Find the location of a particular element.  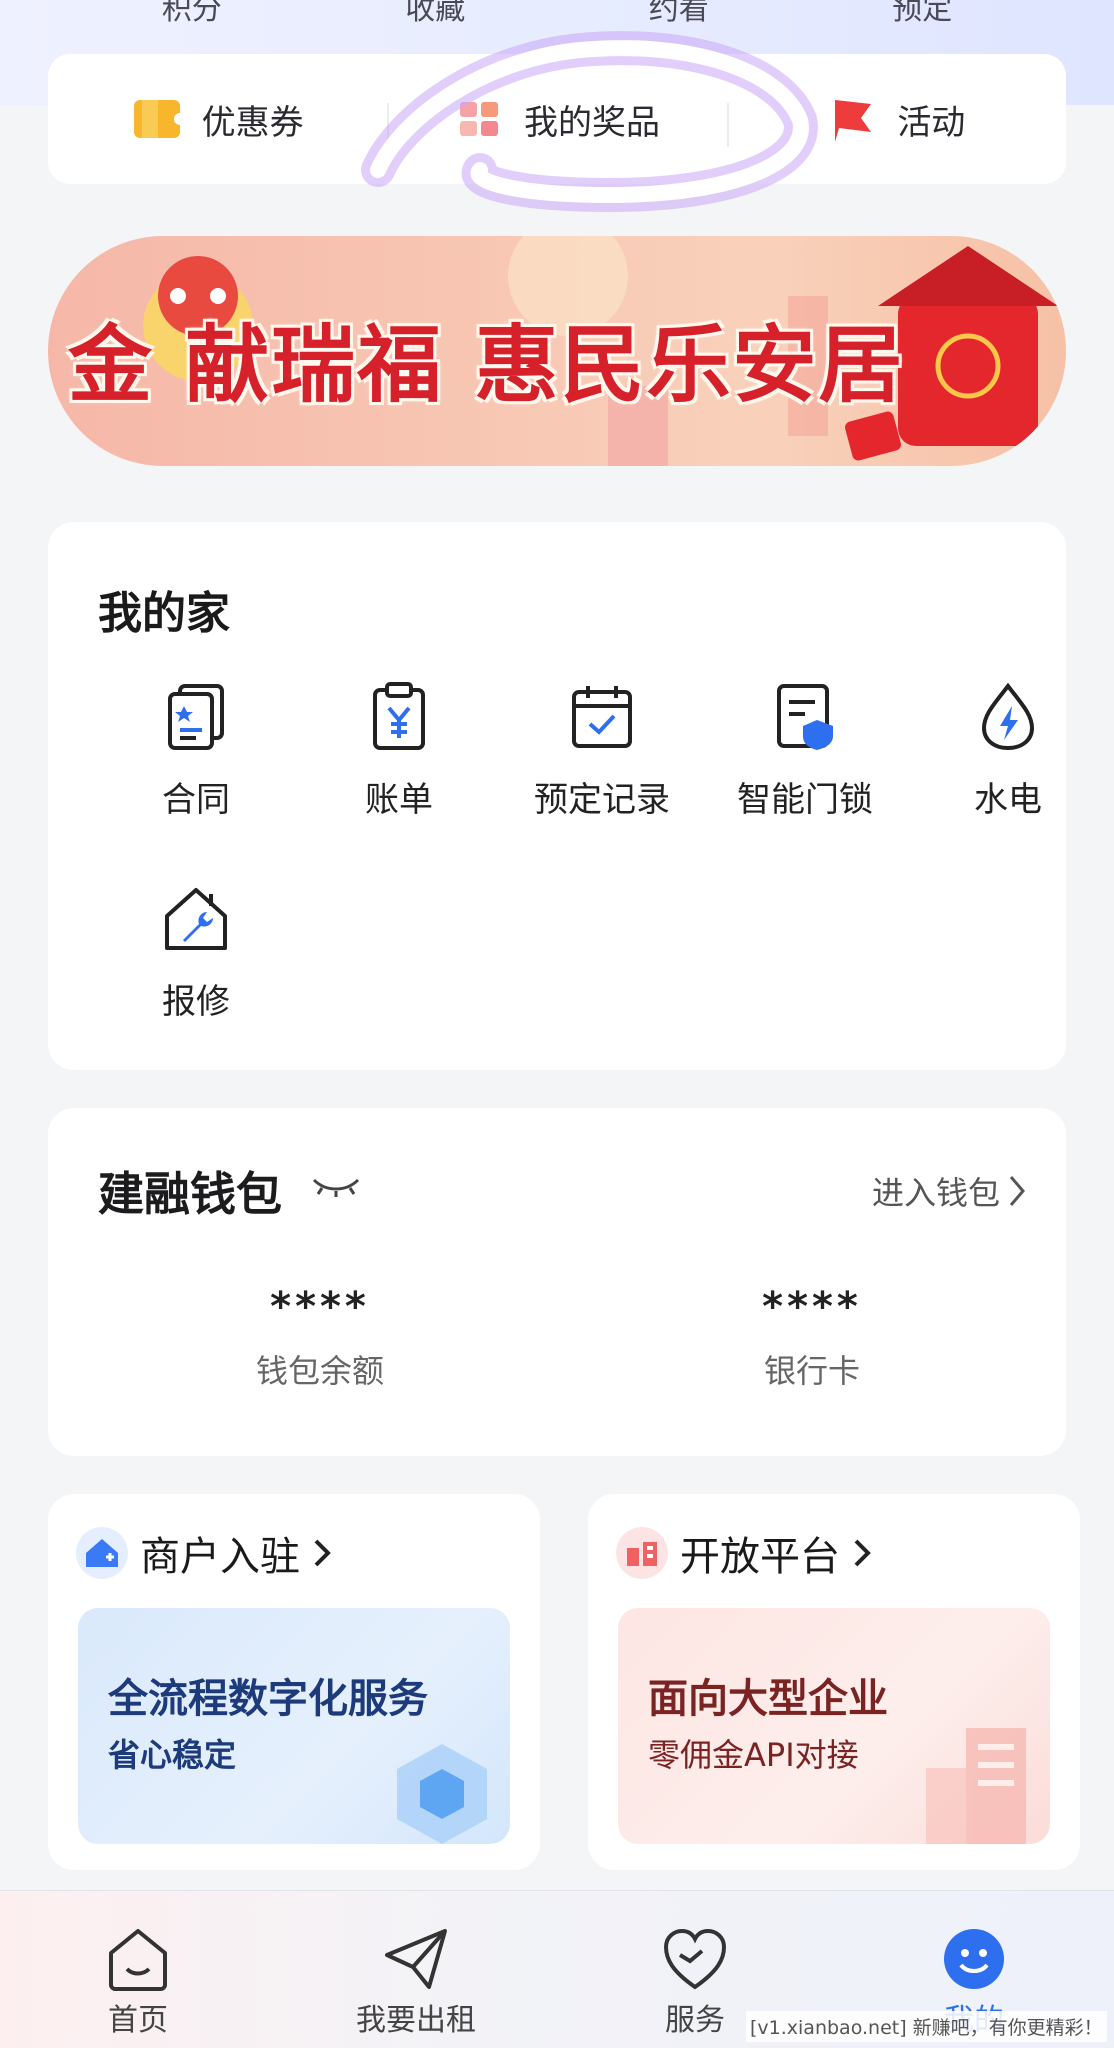

my-prizes-label: 我的奖品 is located at coordinates (591, 122).